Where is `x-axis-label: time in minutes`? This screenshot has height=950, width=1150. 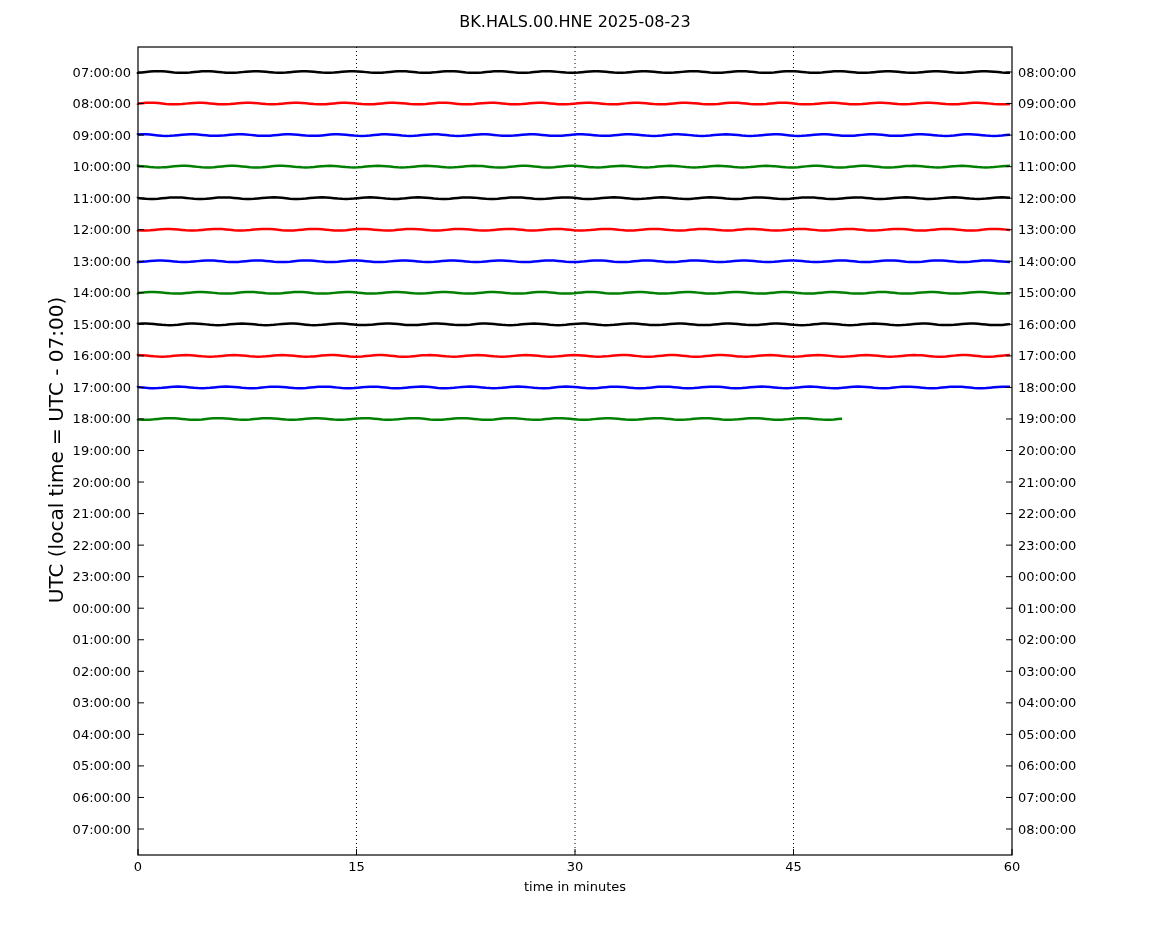 x-axis-label: time in minutes is located at coordinates (575, 886).